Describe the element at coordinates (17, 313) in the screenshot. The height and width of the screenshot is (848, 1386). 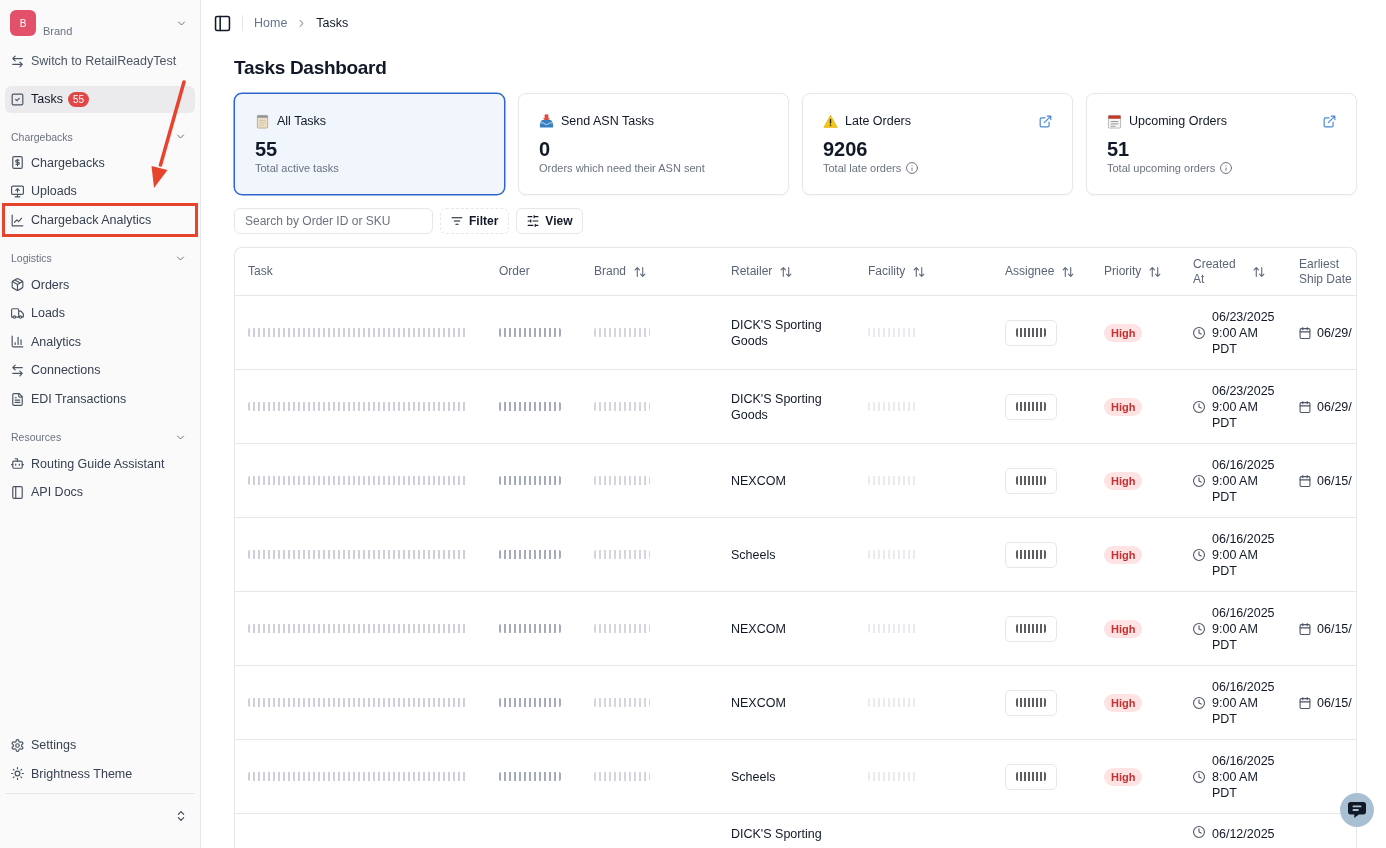
I see `truck-icon` at that location.